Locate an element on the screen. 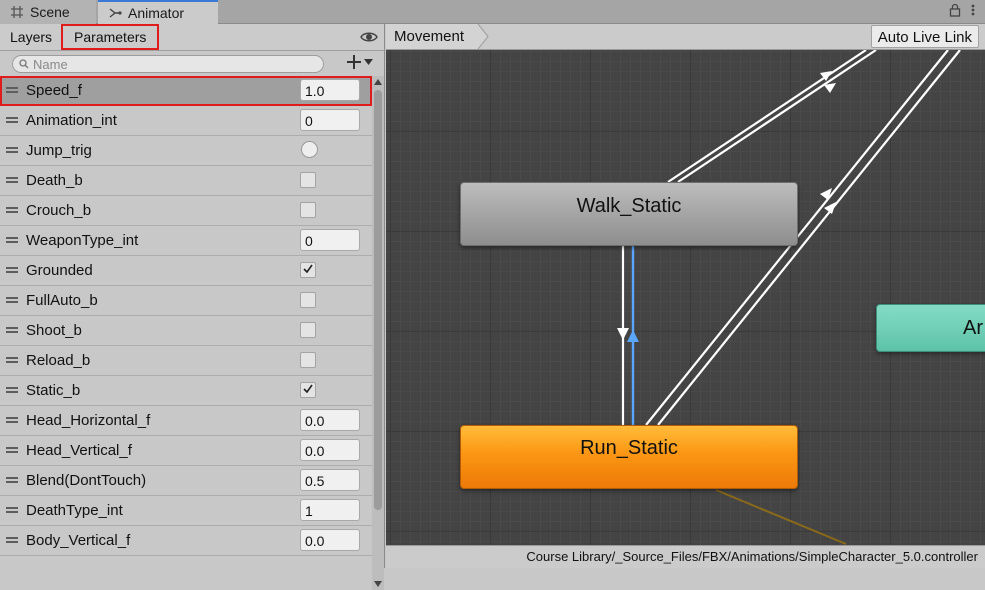  plus-icon is located at coordinates (354, 62).